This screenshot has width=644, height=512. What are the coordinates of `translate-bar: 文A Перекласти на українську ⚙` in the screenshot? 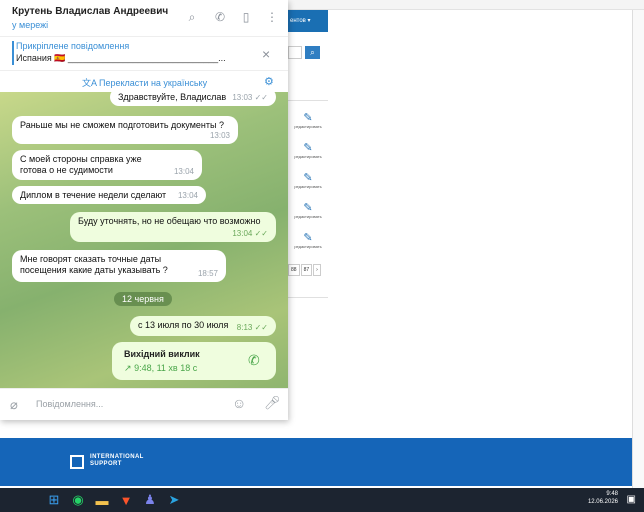 It's located at (144, 81).